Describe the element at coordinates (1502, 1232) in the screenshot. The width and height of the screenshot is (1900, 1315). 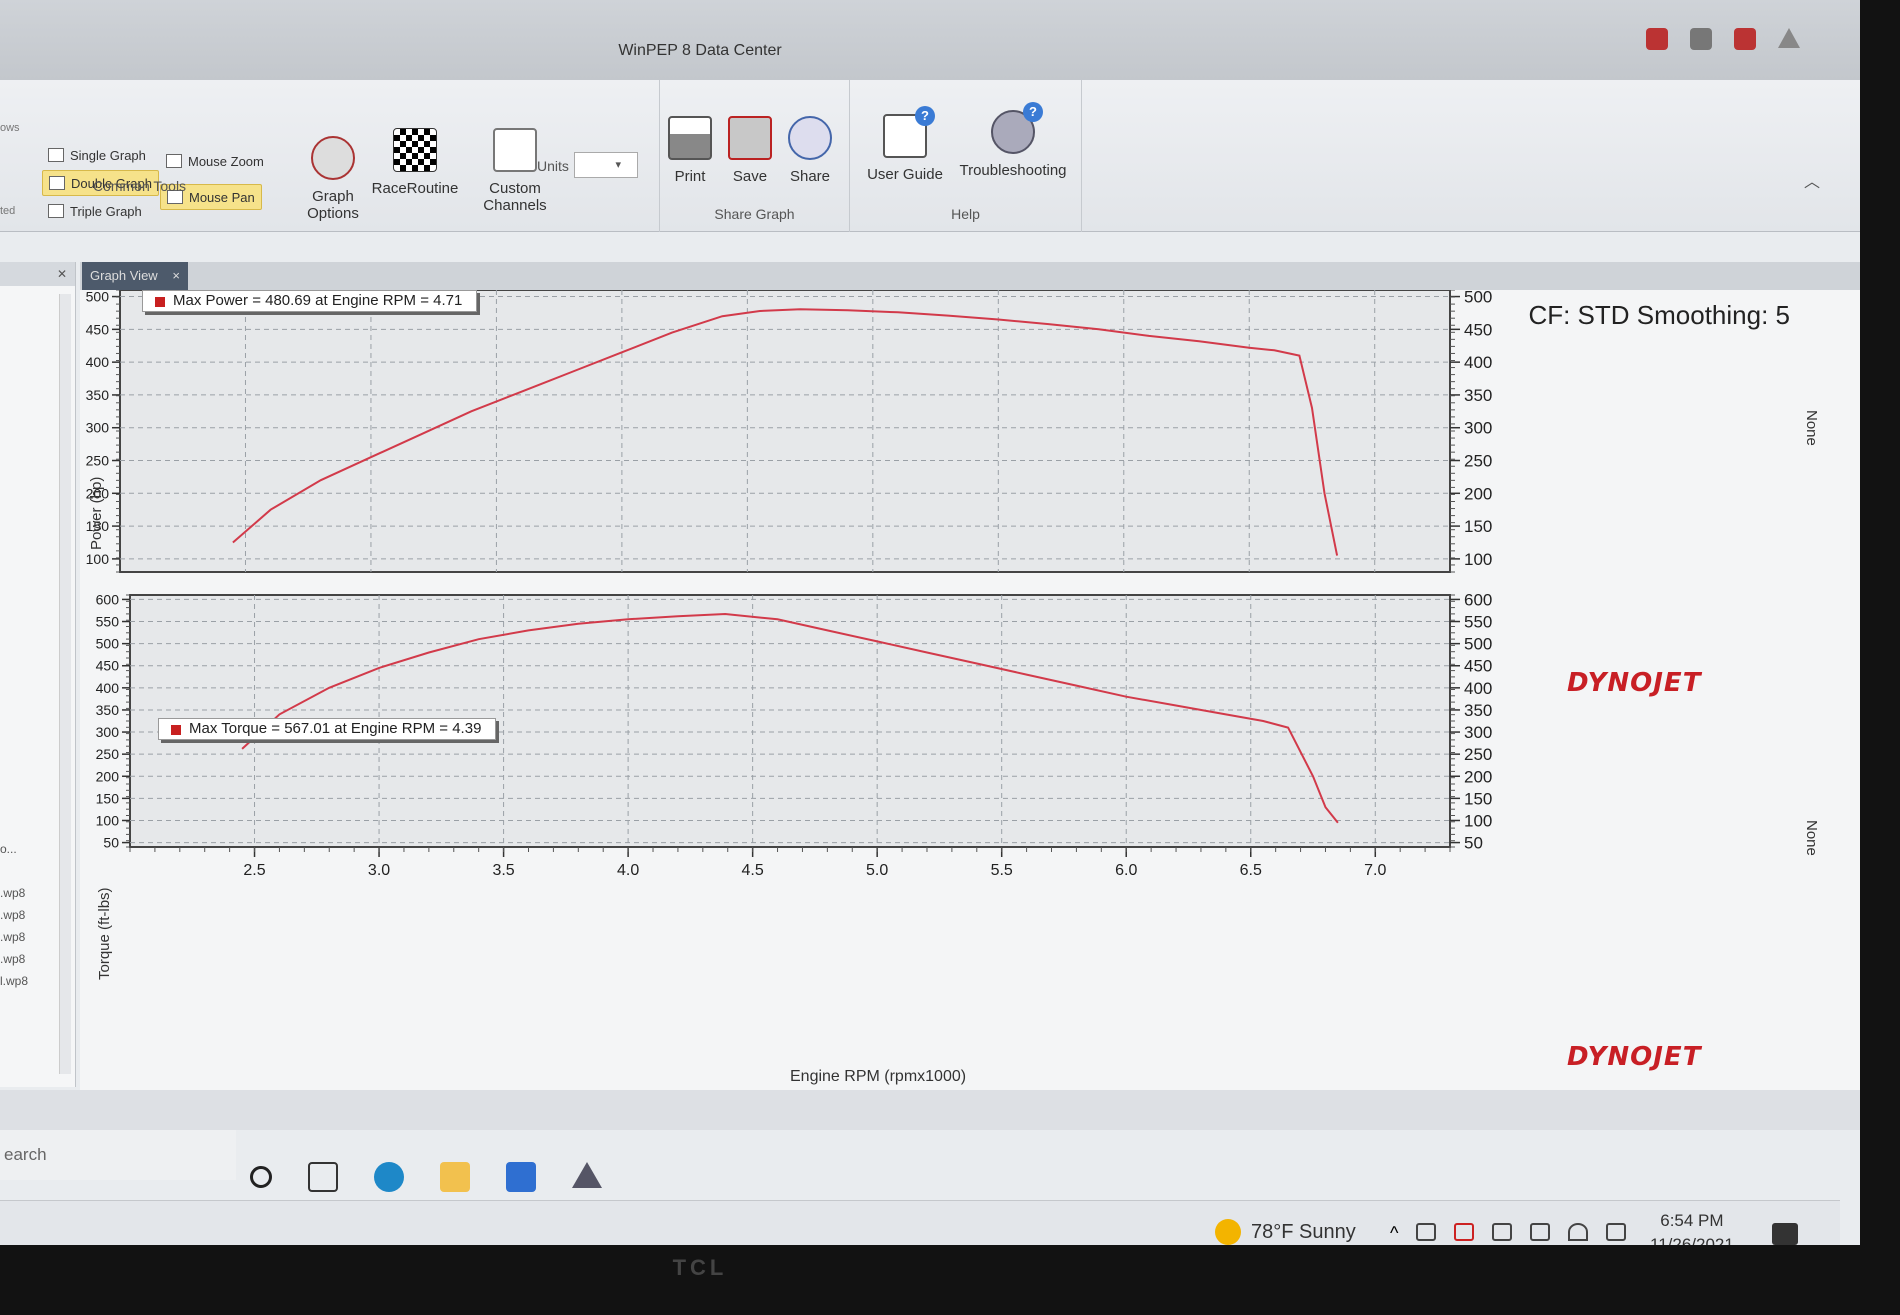
I see `display-icon` at that location.